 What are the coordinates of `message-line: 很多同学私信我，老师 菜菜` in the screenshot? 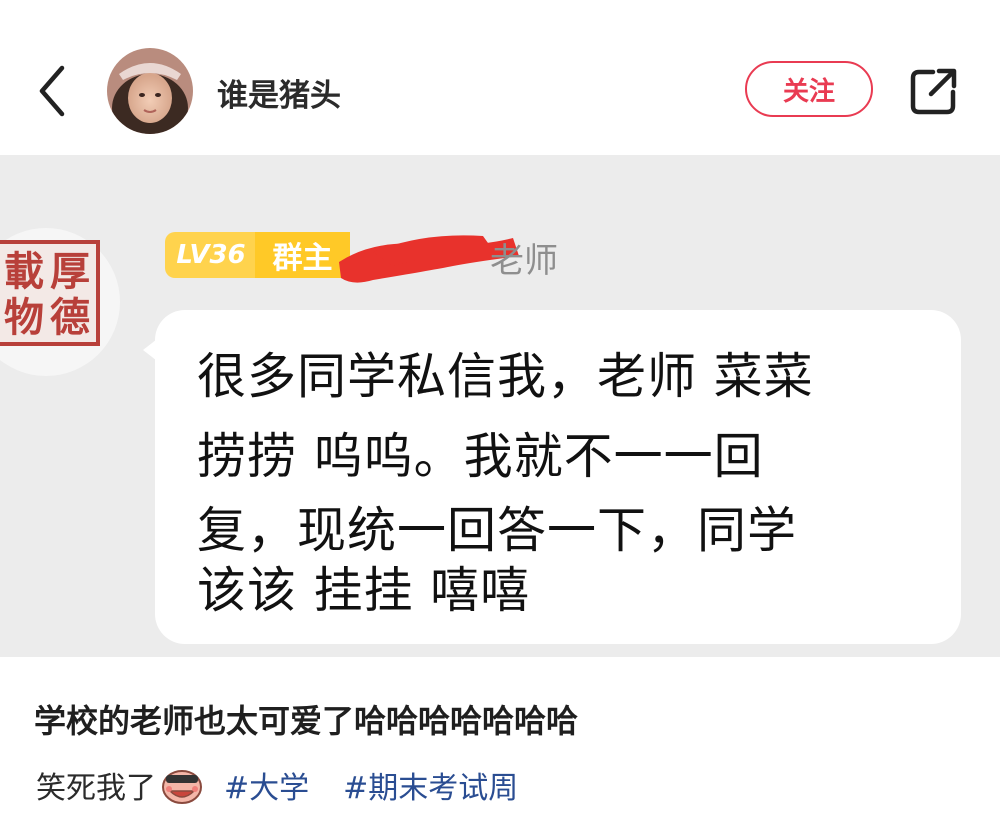 It's located at (505, 376).